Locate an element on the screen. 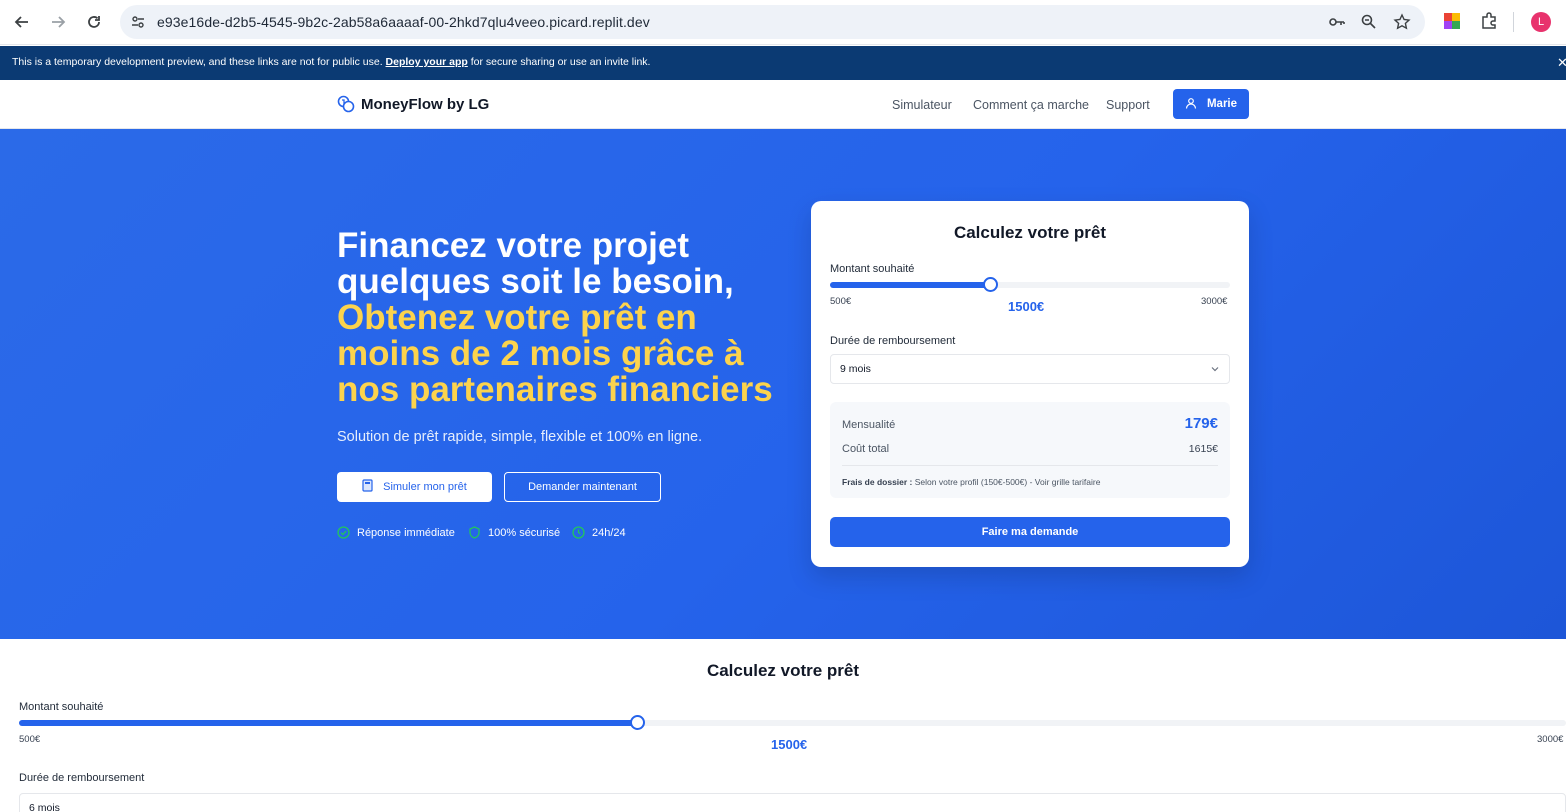 The width and height of the screenshot is (1566, 812). bookmark-star-icon is located at coordinates (1402, 22).